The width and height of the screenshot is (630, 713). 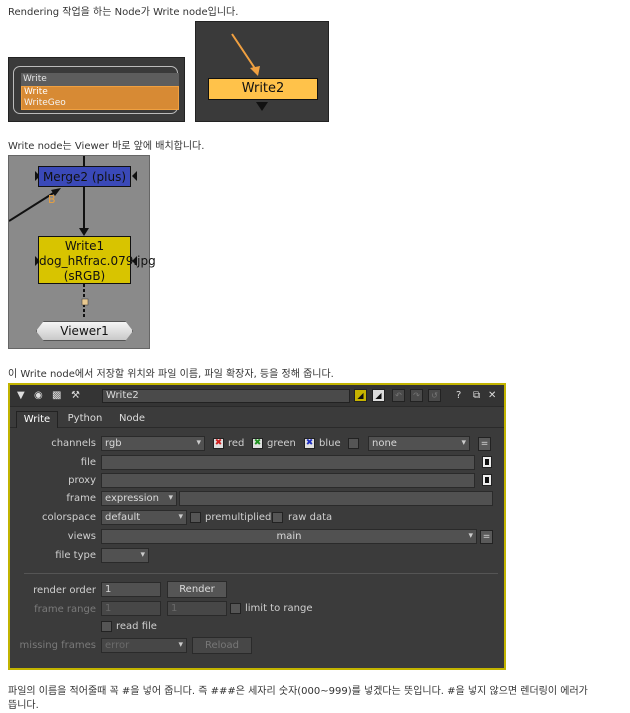 What do you see at coordinates (81, 498) in the screenshot?
I see `frame-label: frame` at bounding box center [81, 498].